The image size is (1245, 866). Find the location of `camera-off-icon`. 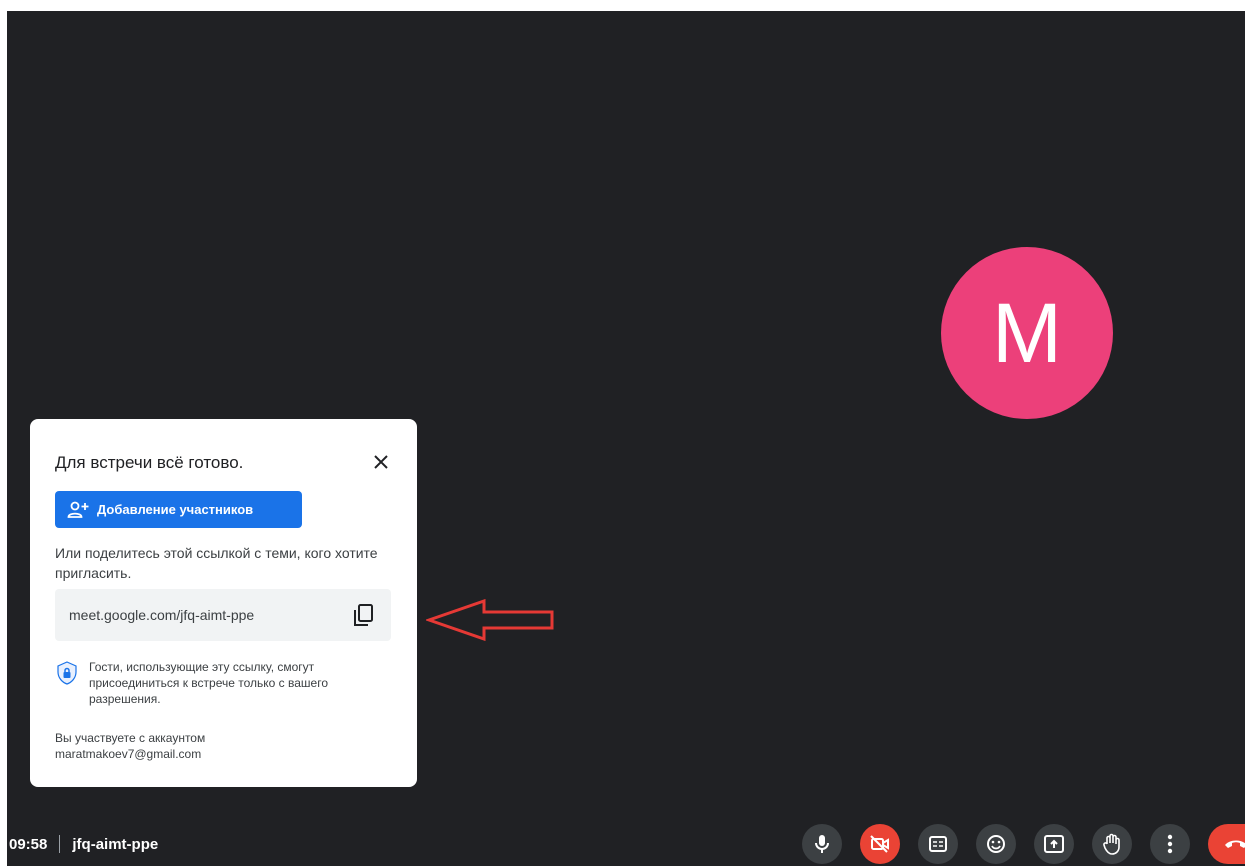

camera-off-icon is located at coordinates (879, 844).